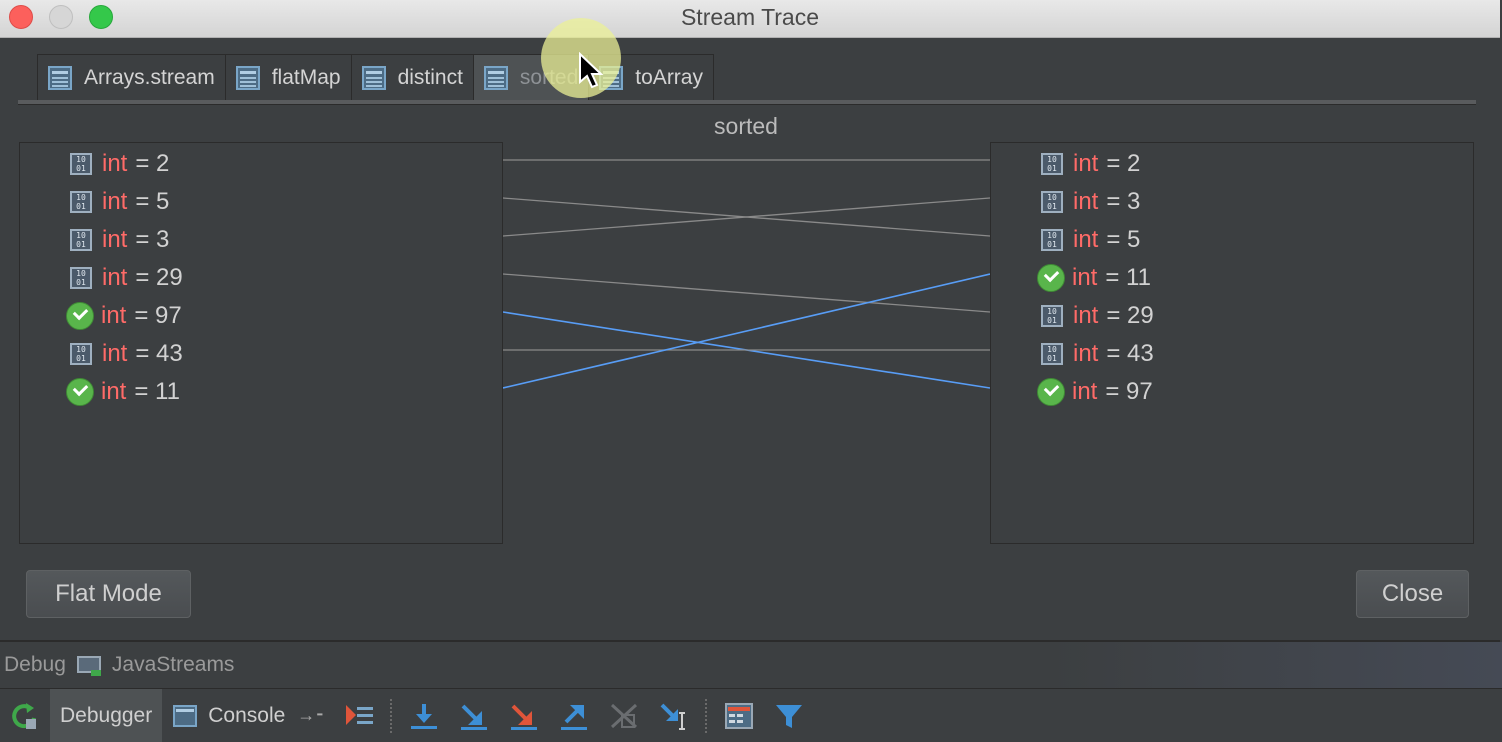 The width and height of the screenshot is (1502, 742). I want to click on title-bar: Stream Trace, so click(750, 19).